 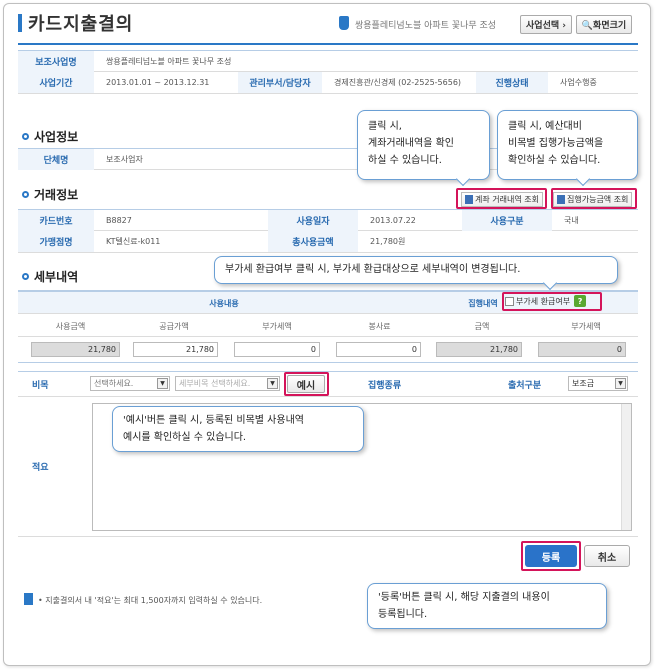 I want to click on title-divider, so click(x=328, y=44).